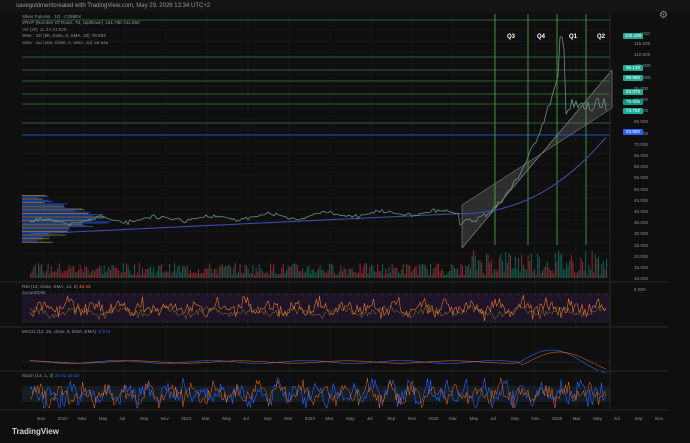 This screenshot has width=690, height=443. Describe the element at coordinates (633, 132) in the screenshot. I see `price-label: 63.580` at that location.